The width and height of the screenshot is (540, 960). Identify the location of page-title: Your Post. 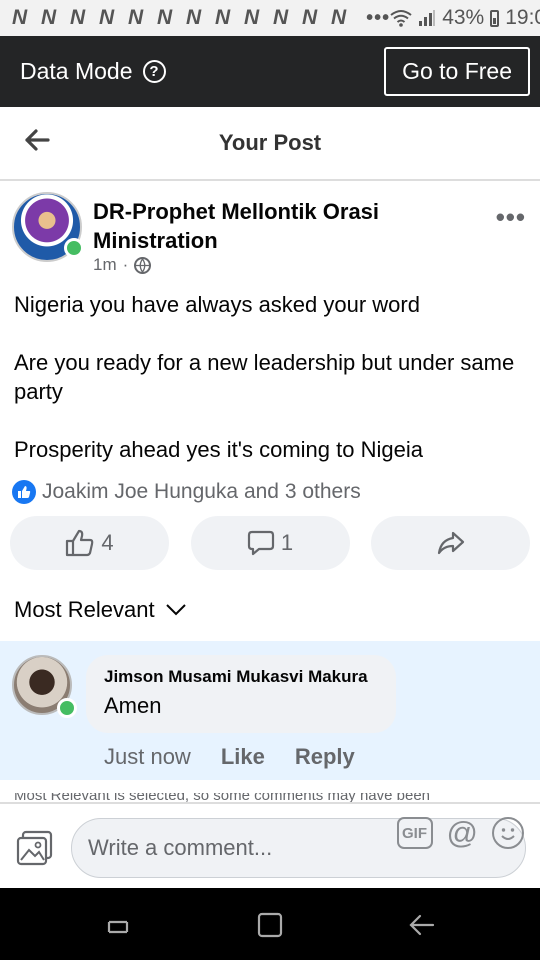
(270, 142).